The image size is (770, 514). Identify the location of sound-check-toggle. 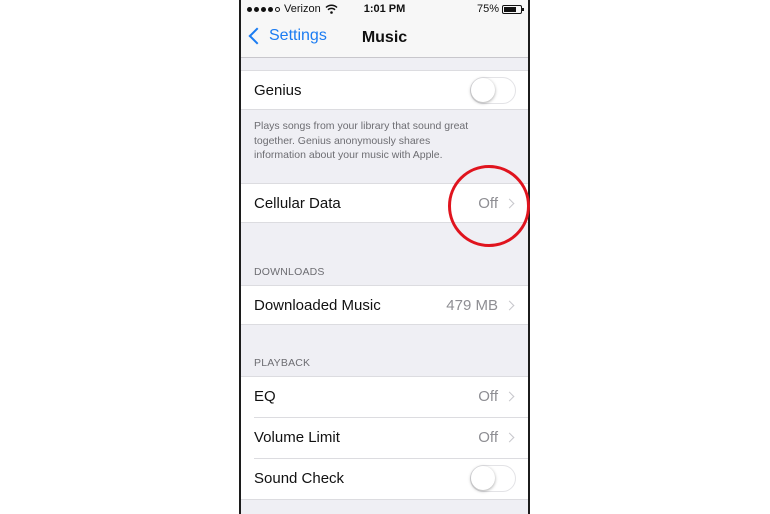
(493, 478).